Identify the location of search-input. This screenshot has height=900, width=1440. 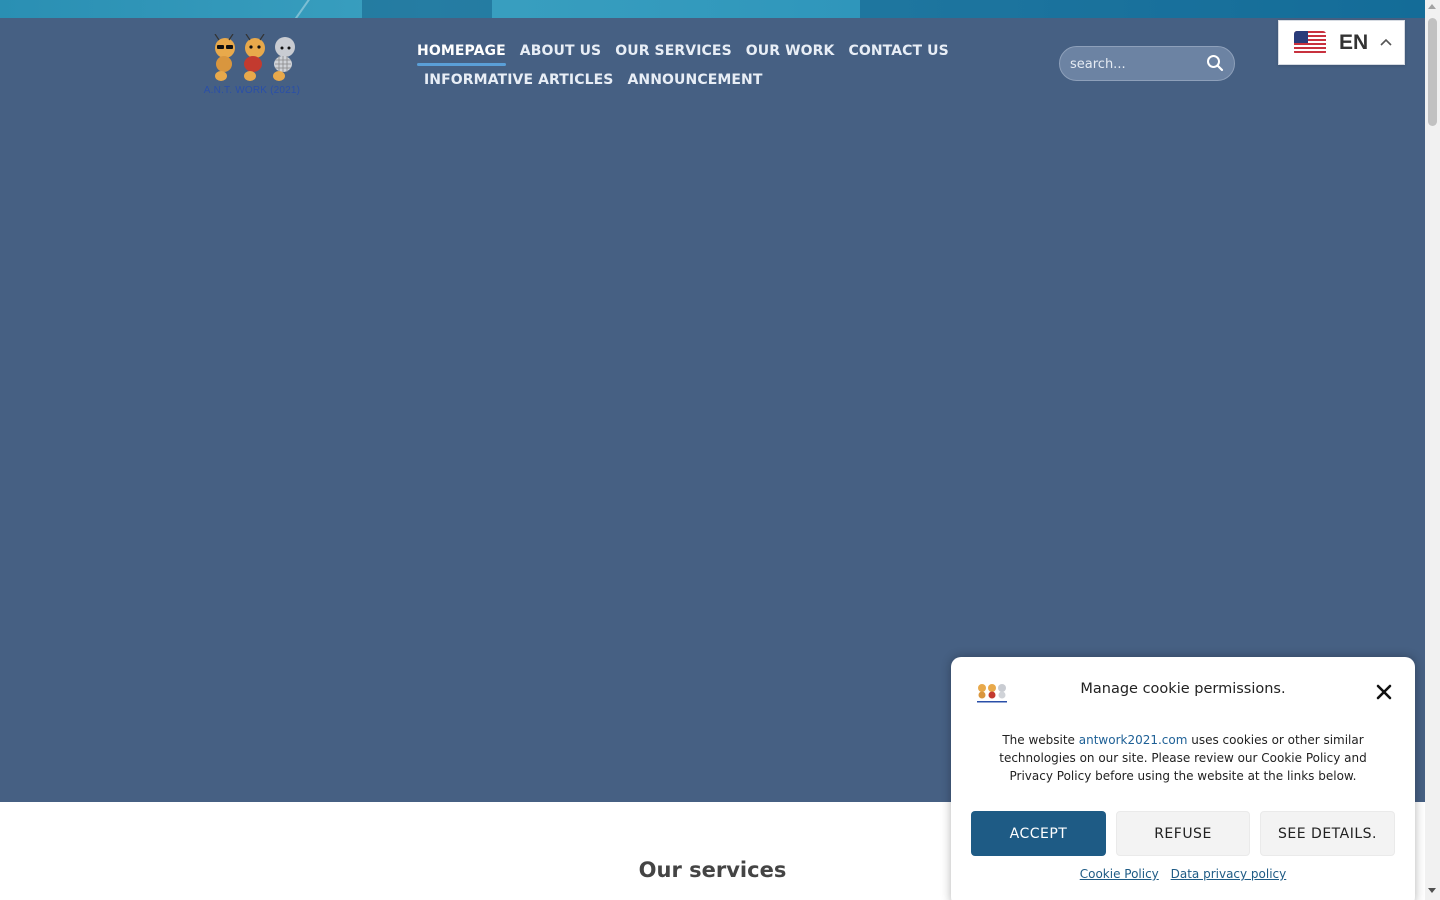
(1135, 64).